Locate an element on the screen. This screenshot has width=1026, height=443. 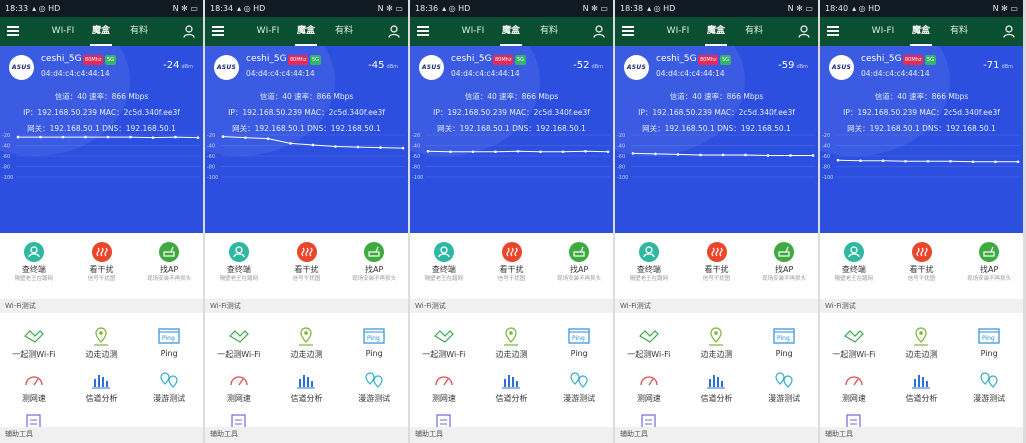
top-app-bar: WI-FI 魔盒 有料 is located at coordinates (716, 31).